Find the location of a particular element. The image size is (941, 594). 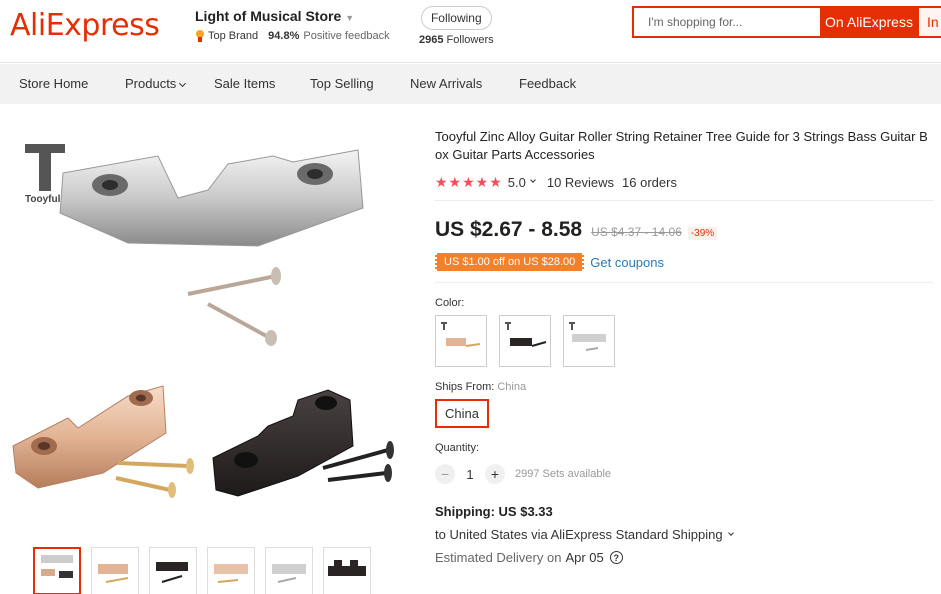

quantity-value: 1 is located at coordinates (470, 474).